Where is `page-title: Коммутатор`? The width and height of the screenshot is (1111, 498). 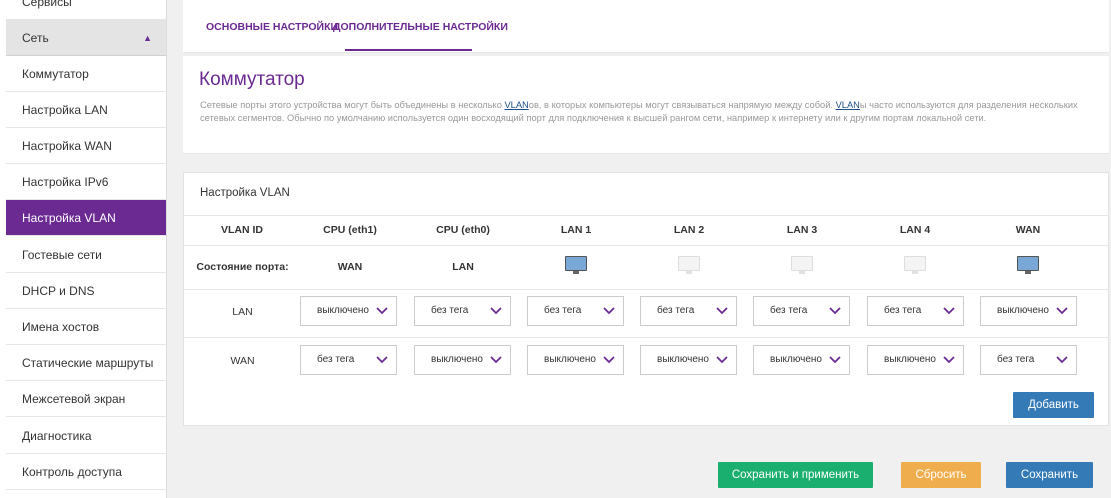 page-title: Коммутатор is located at coordinates (252, 79).